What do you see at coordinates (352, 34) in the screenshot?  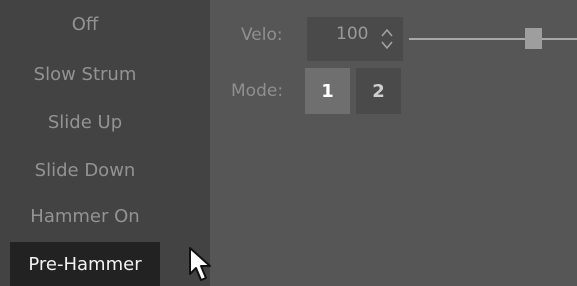 I see `velo-value: 100` at bounding box center [352, 34].